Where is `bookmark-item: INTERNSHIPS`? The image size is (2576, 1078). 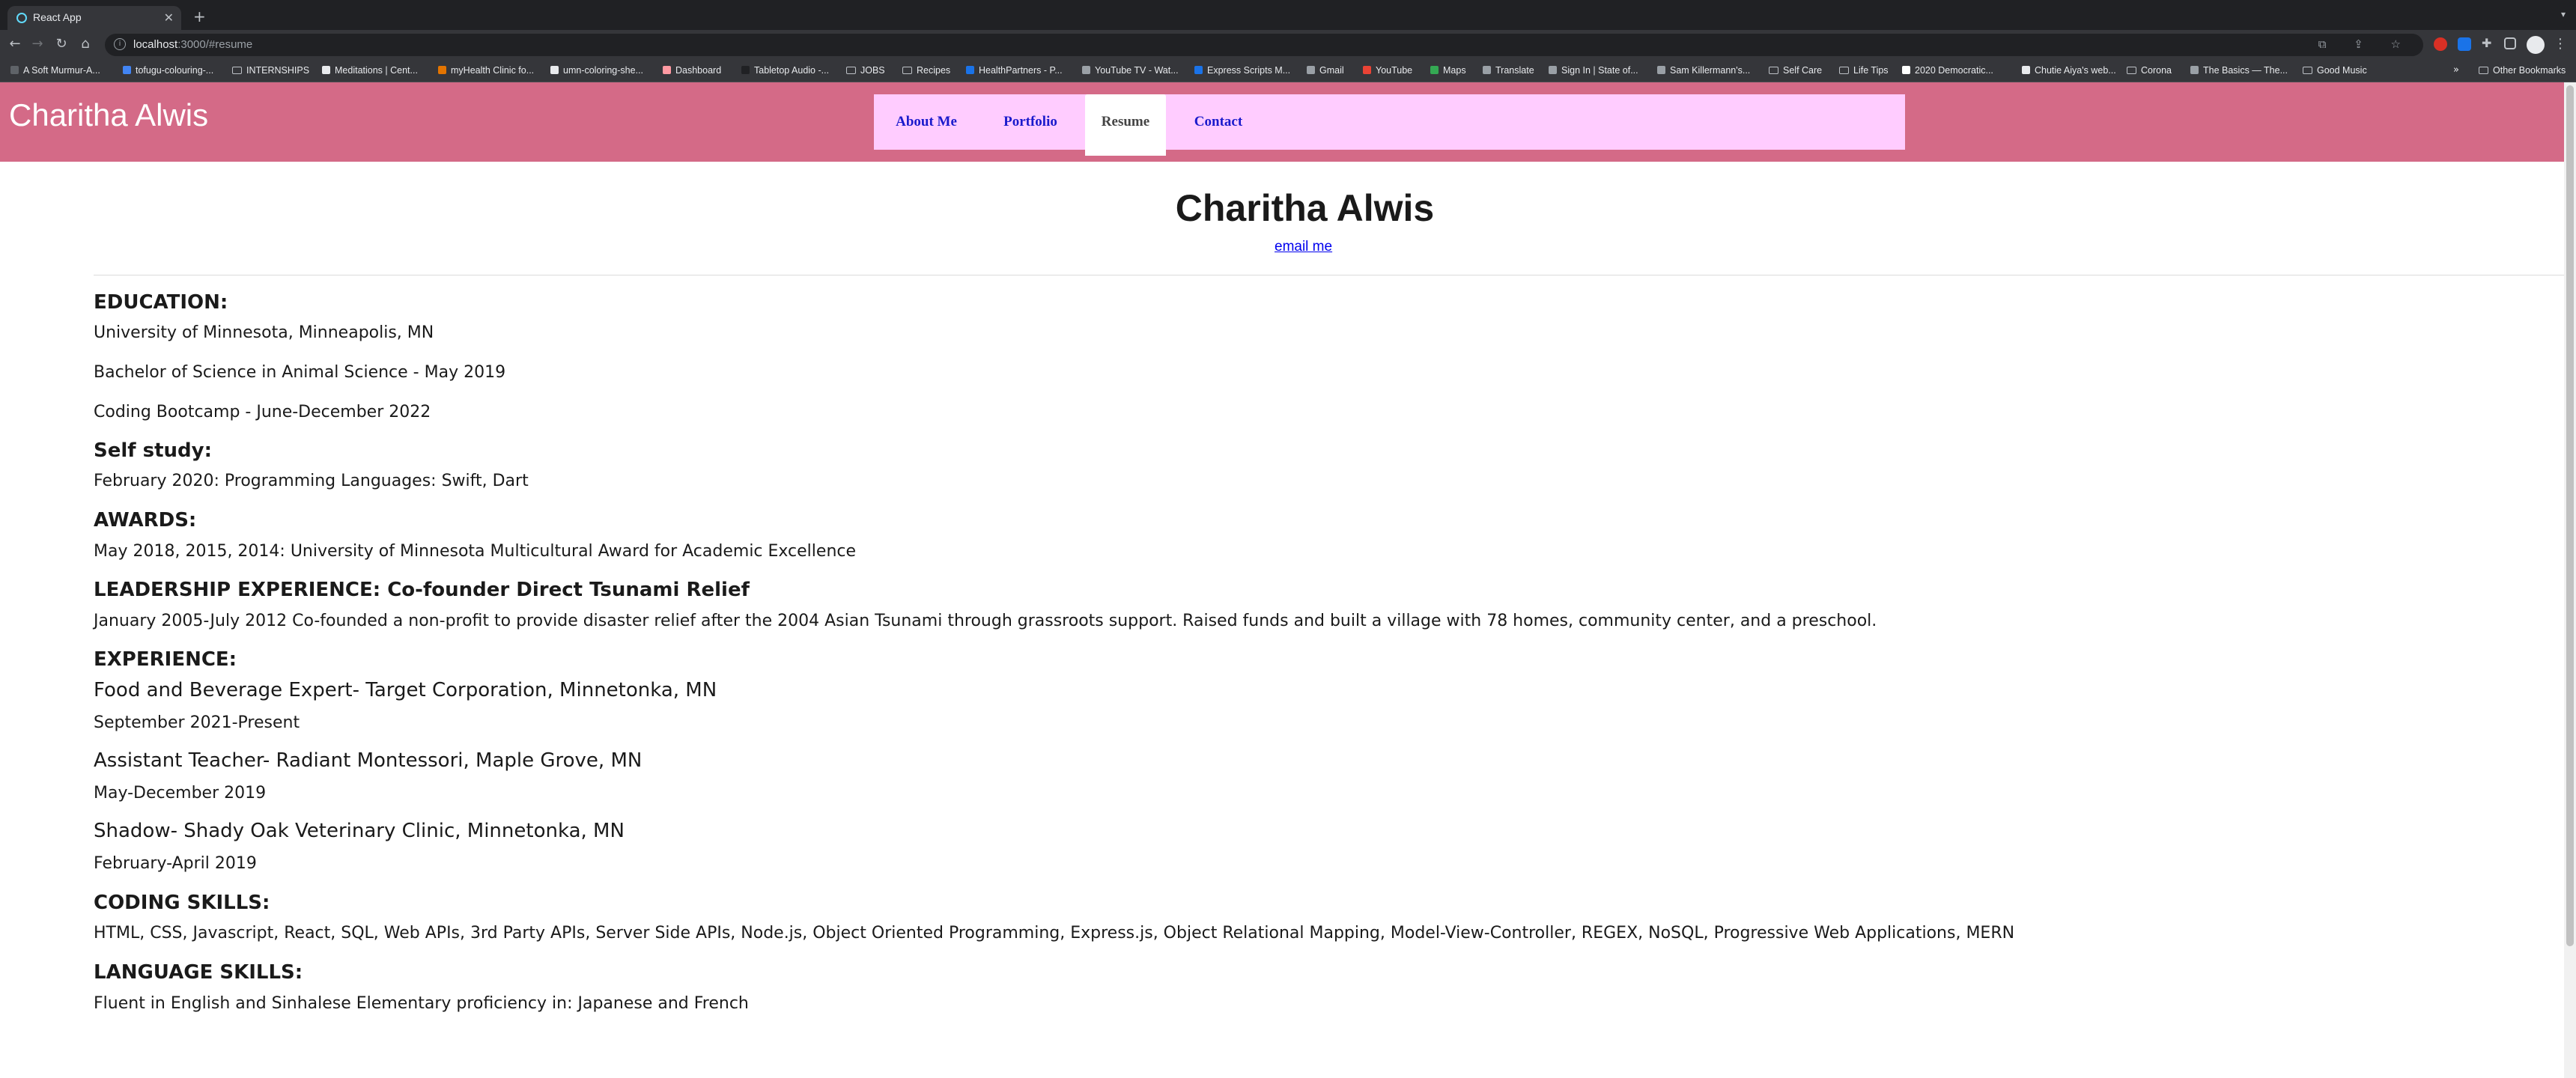
bookmark-item: INTERNSHIPS is located at coordinates (270, 70).